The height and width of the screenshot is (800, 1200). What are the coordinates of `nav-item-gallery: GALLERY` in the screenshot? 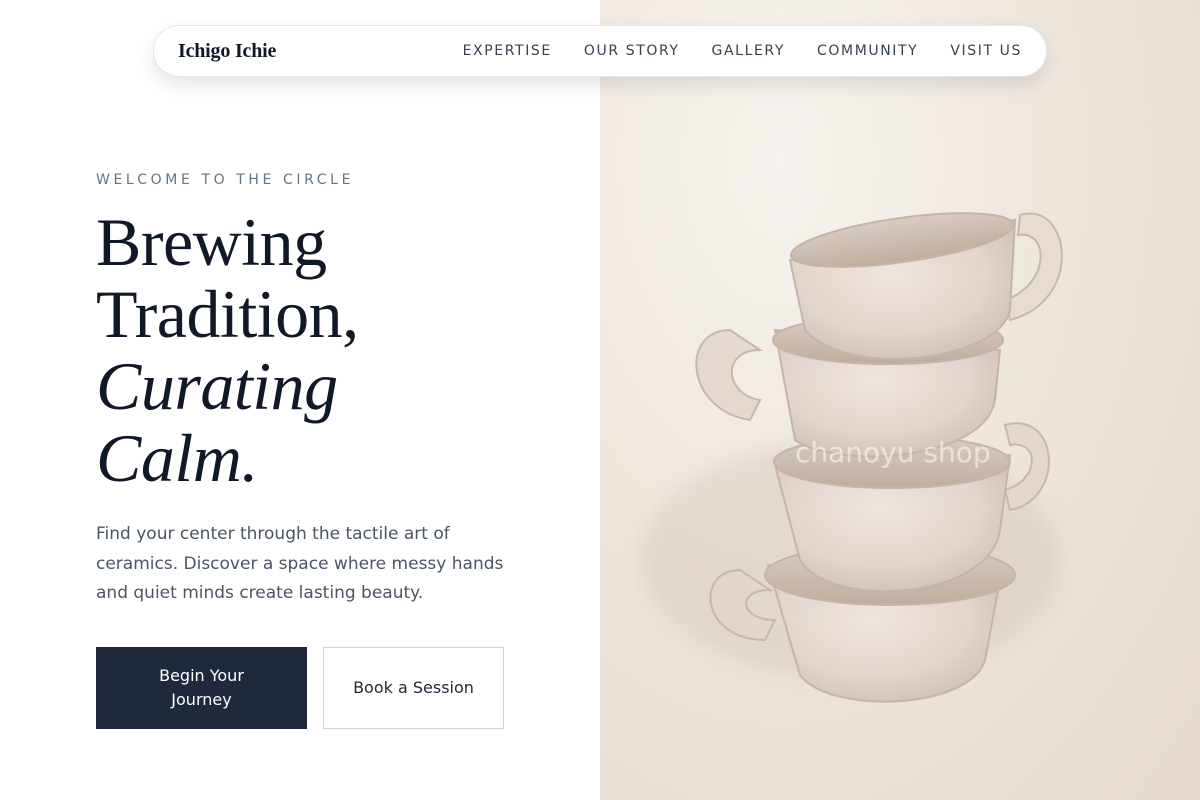 It's located at (748, 51).